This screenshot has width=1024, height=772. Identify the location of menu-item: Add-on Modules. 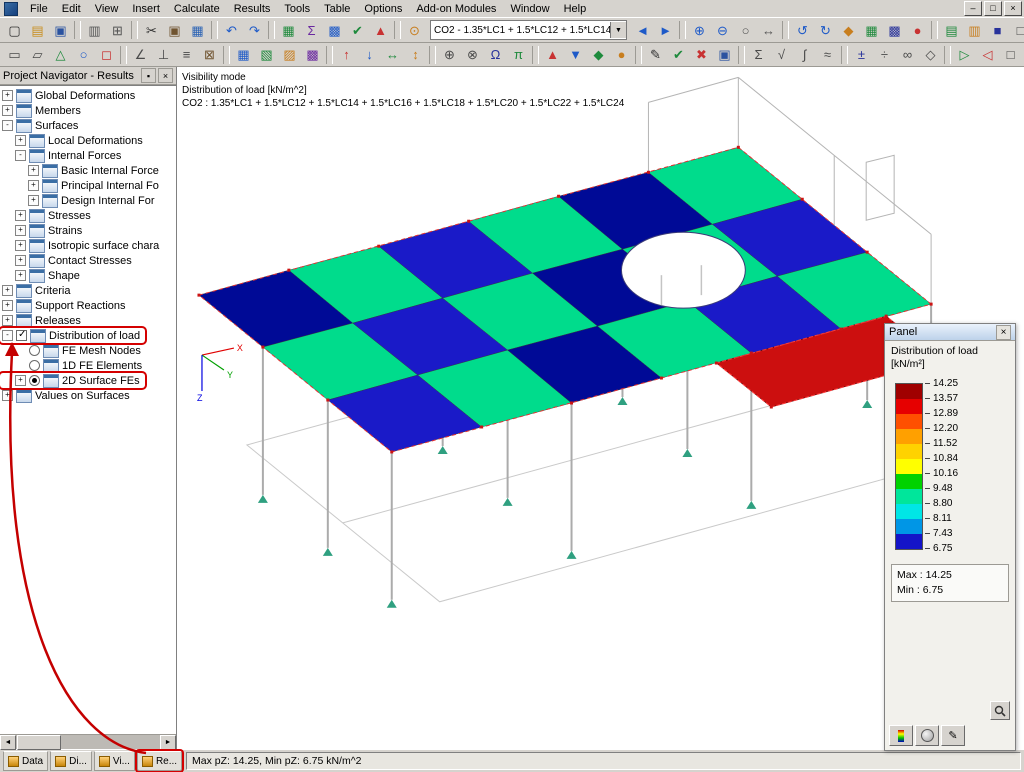
(456, 9).